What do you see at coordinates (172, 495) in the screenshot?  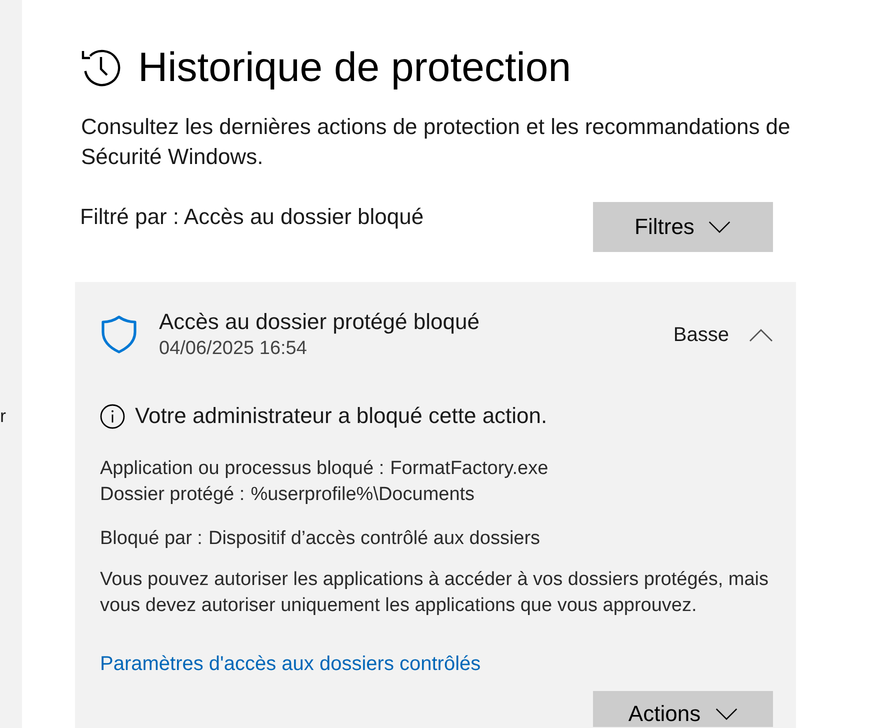 I see `detail-label: Dossier protégé :` at bounding box center [172, 495].